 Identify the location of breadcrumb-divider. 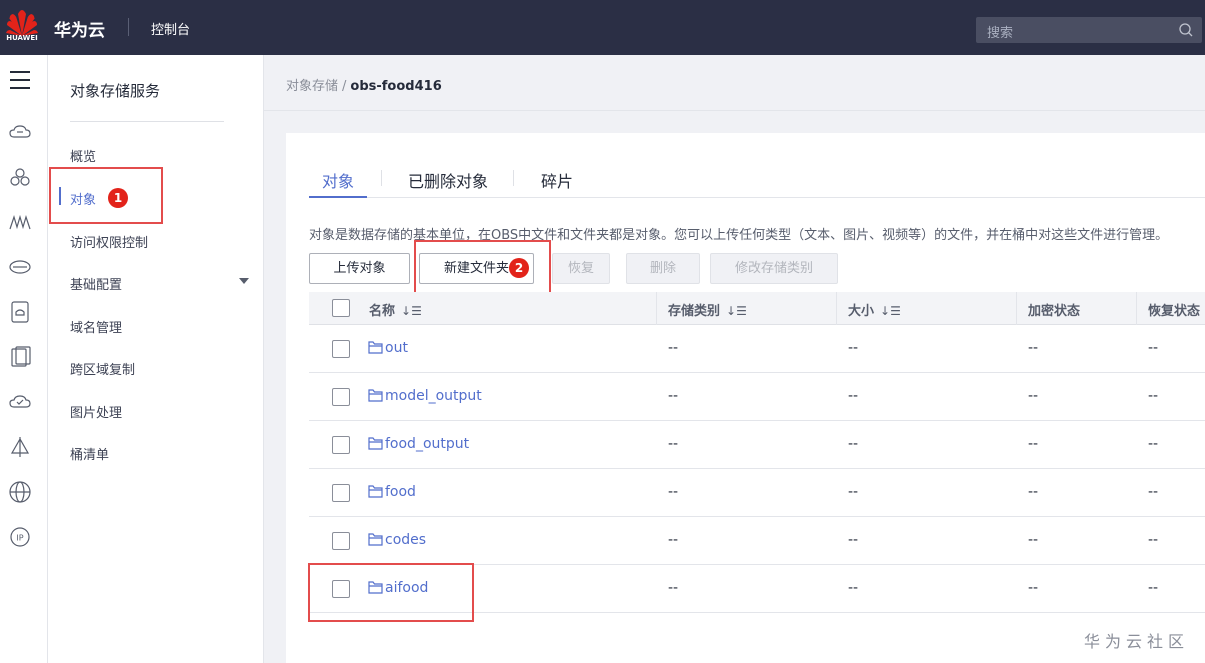
(734, 110).